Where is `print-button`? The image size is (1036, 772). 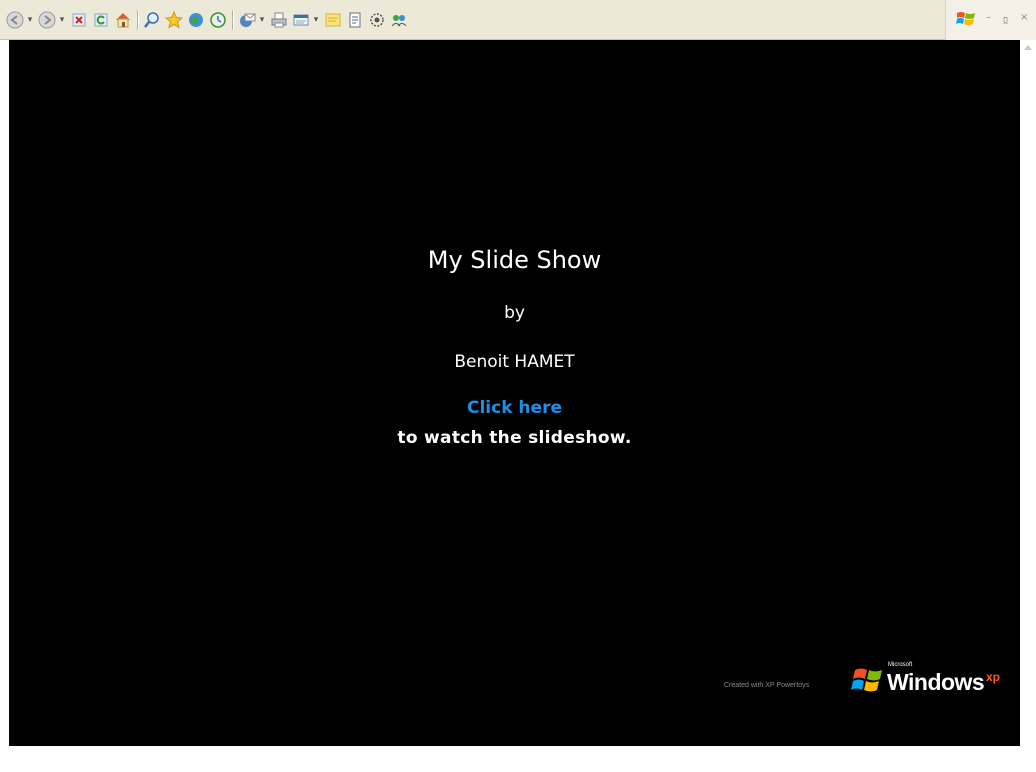 print-button is located at coordinates (279, 20).